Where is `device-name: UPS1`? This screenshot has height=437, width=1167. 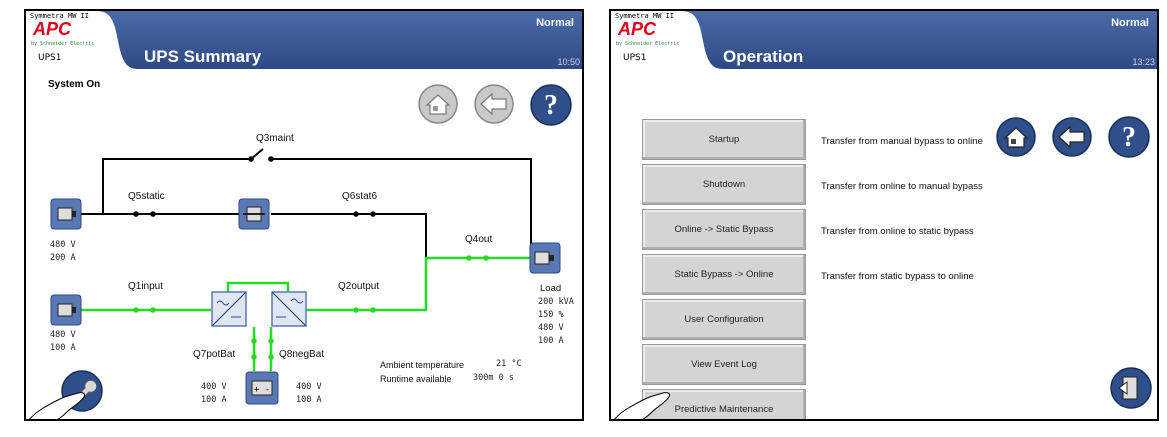 device-name: UPS1 is located at coordinates (635, 58).